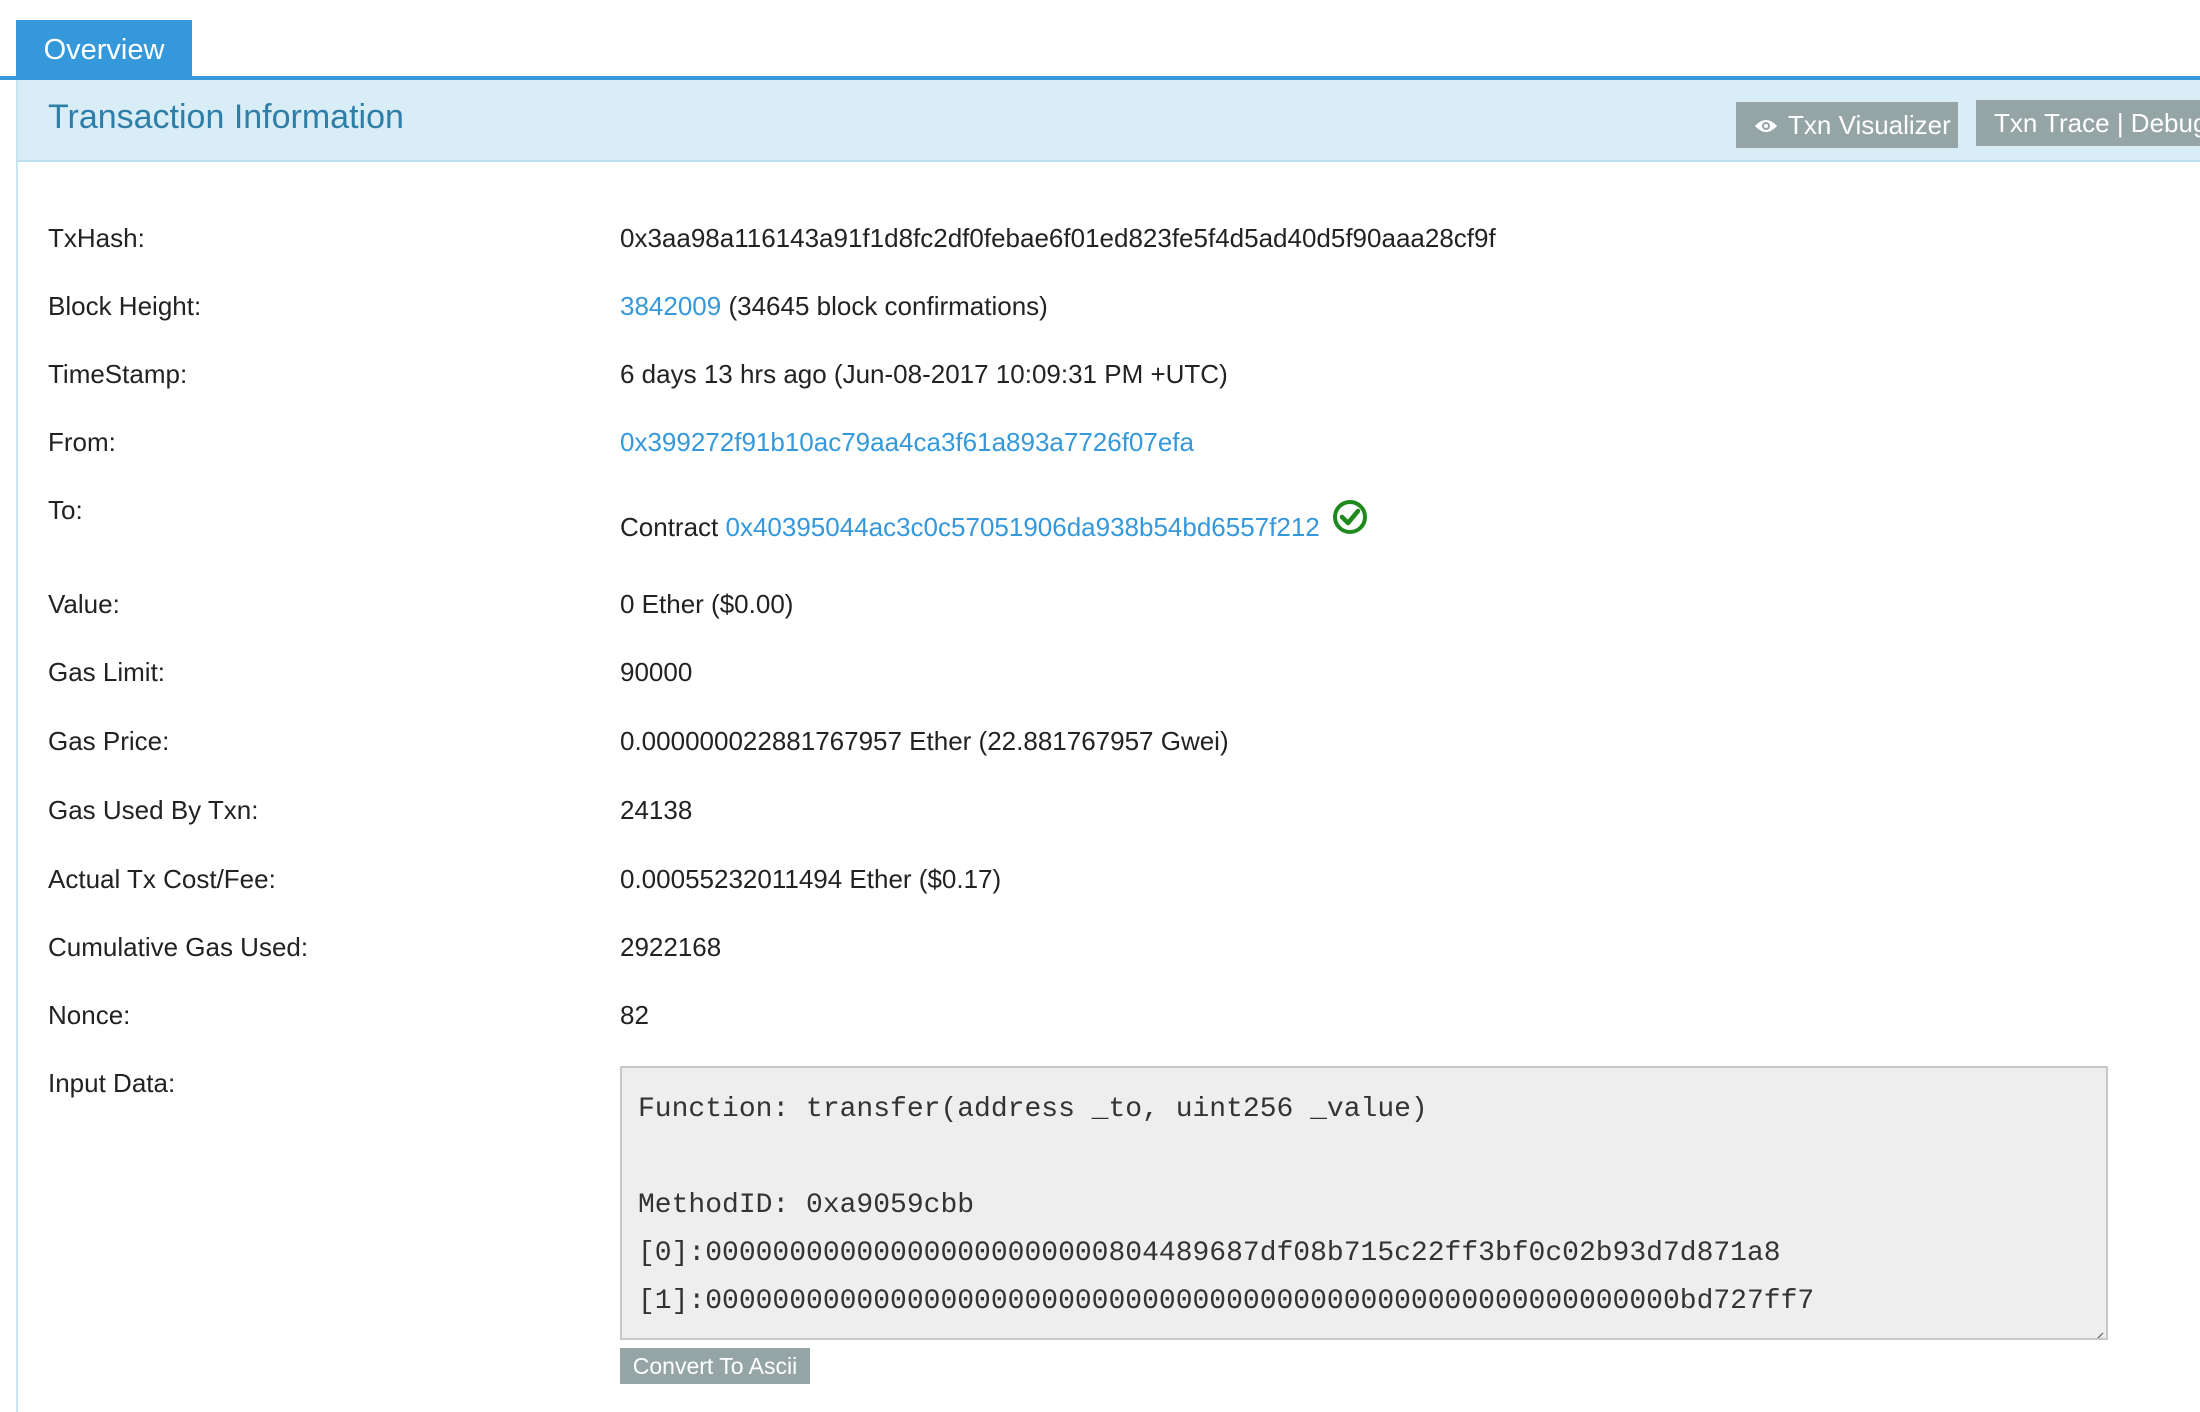 The image size is (2200, 1412). I want to click on gas-price-label: Gas Price:, so click(109, 741).